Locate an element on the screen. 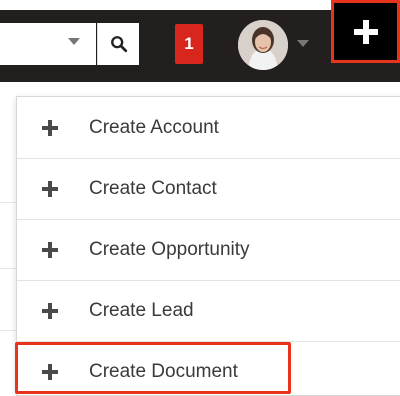 This screenshot has width=400, height=396. menu-item-label: Create Contact is located at coordinates (153, 188).